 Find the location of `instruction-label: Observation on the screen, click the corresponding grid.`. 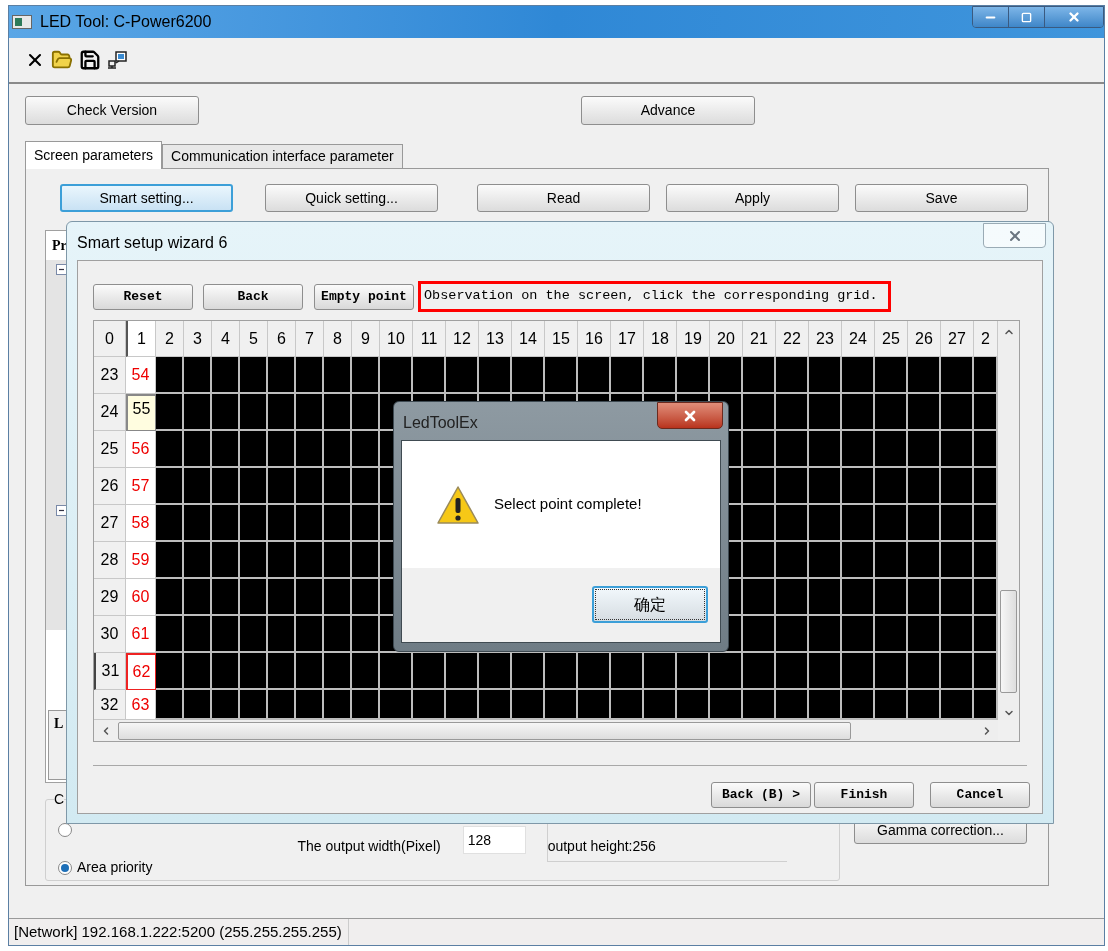

instruction-label: Observation on the screen, click the corresponding grid. is located at coordinates (654, 296).